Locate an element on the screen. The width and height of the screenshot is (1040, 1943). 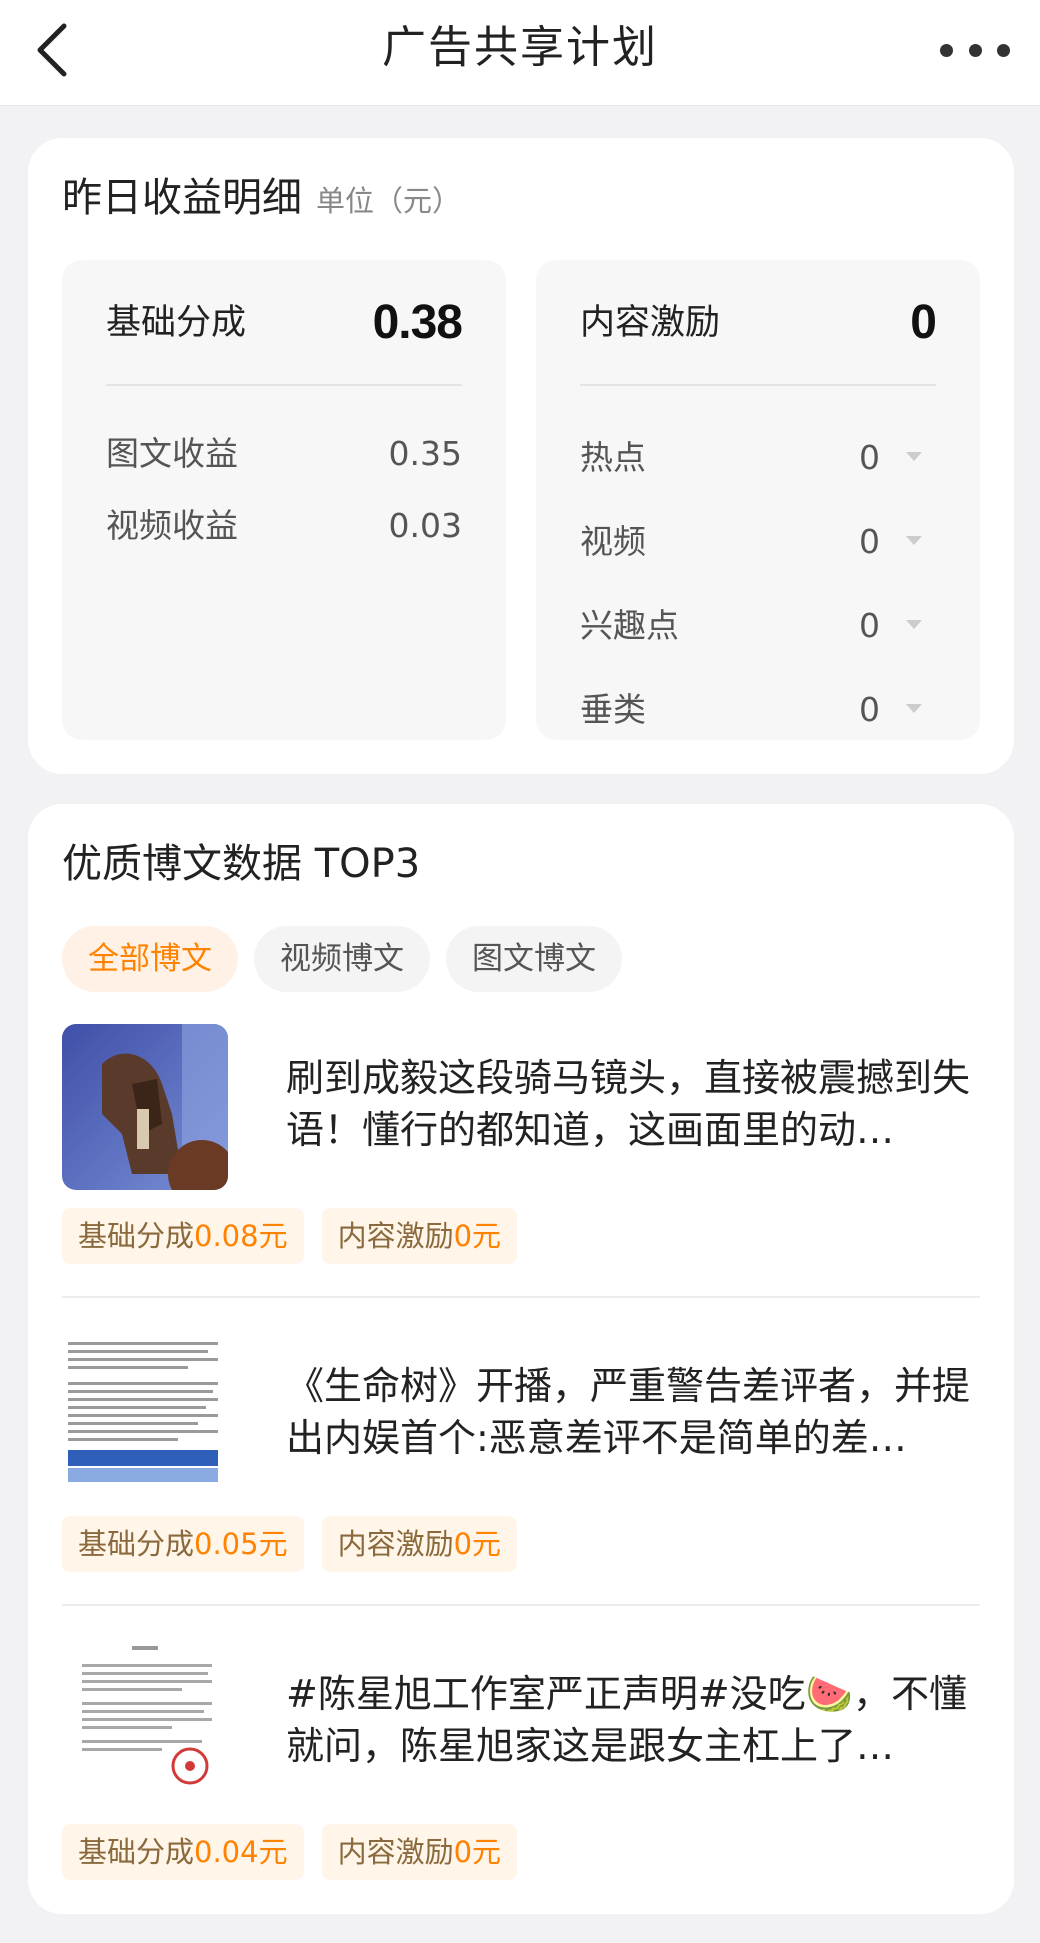
video-incentive-value: 0 is located at coordinates (869, 541).